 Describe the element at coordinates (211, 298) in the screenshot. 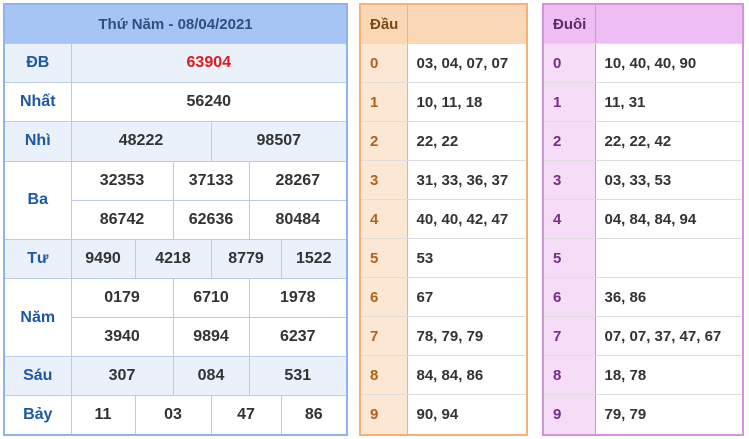

I see `fifth-prize-number: 6710` at that location.